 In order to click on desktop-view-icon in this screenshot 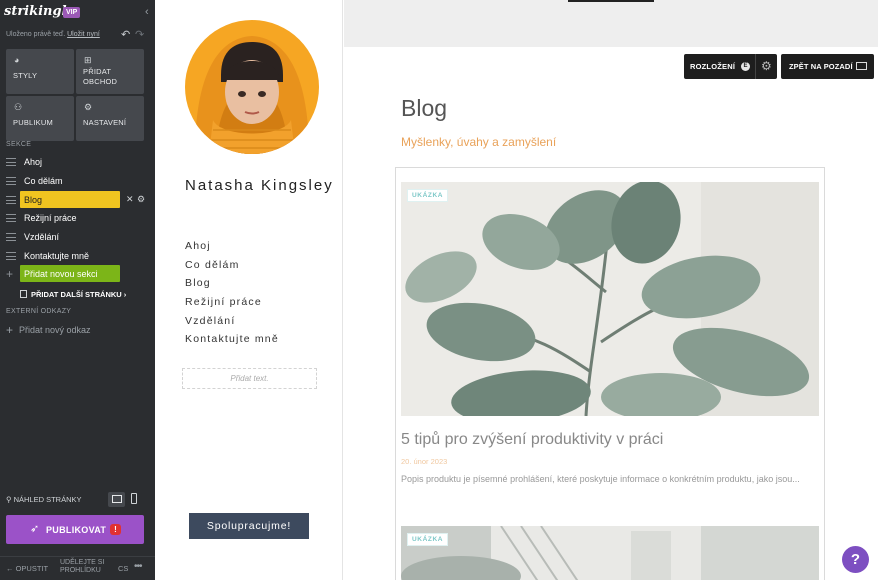, I will do `click(116, 499)`.